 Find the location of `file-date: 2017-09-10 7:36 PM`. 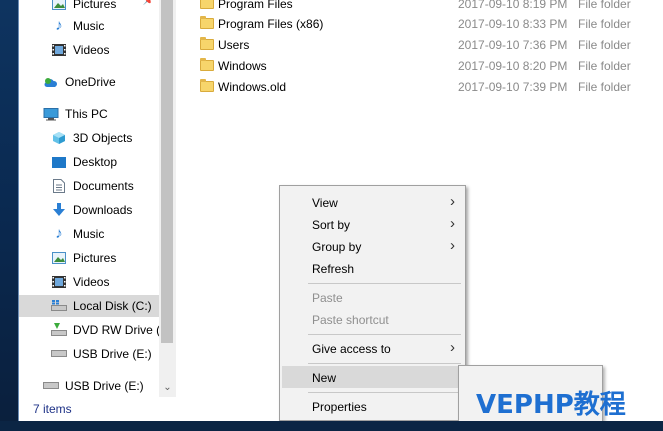

file-date: 2017-09-10 7:36 PM is located at coordinates (513, 44).